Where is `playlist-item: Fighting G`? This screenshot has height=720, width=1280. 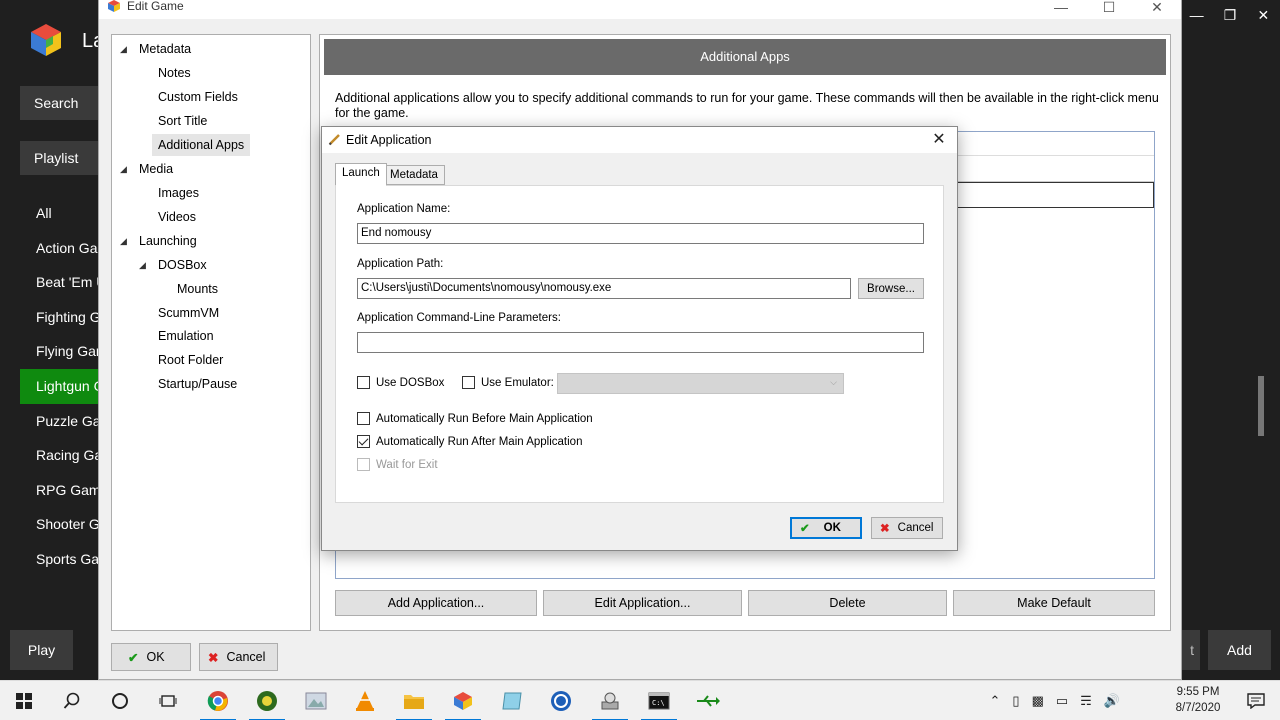
playlist-item: Fighting G is located at coordinates (65, 317).